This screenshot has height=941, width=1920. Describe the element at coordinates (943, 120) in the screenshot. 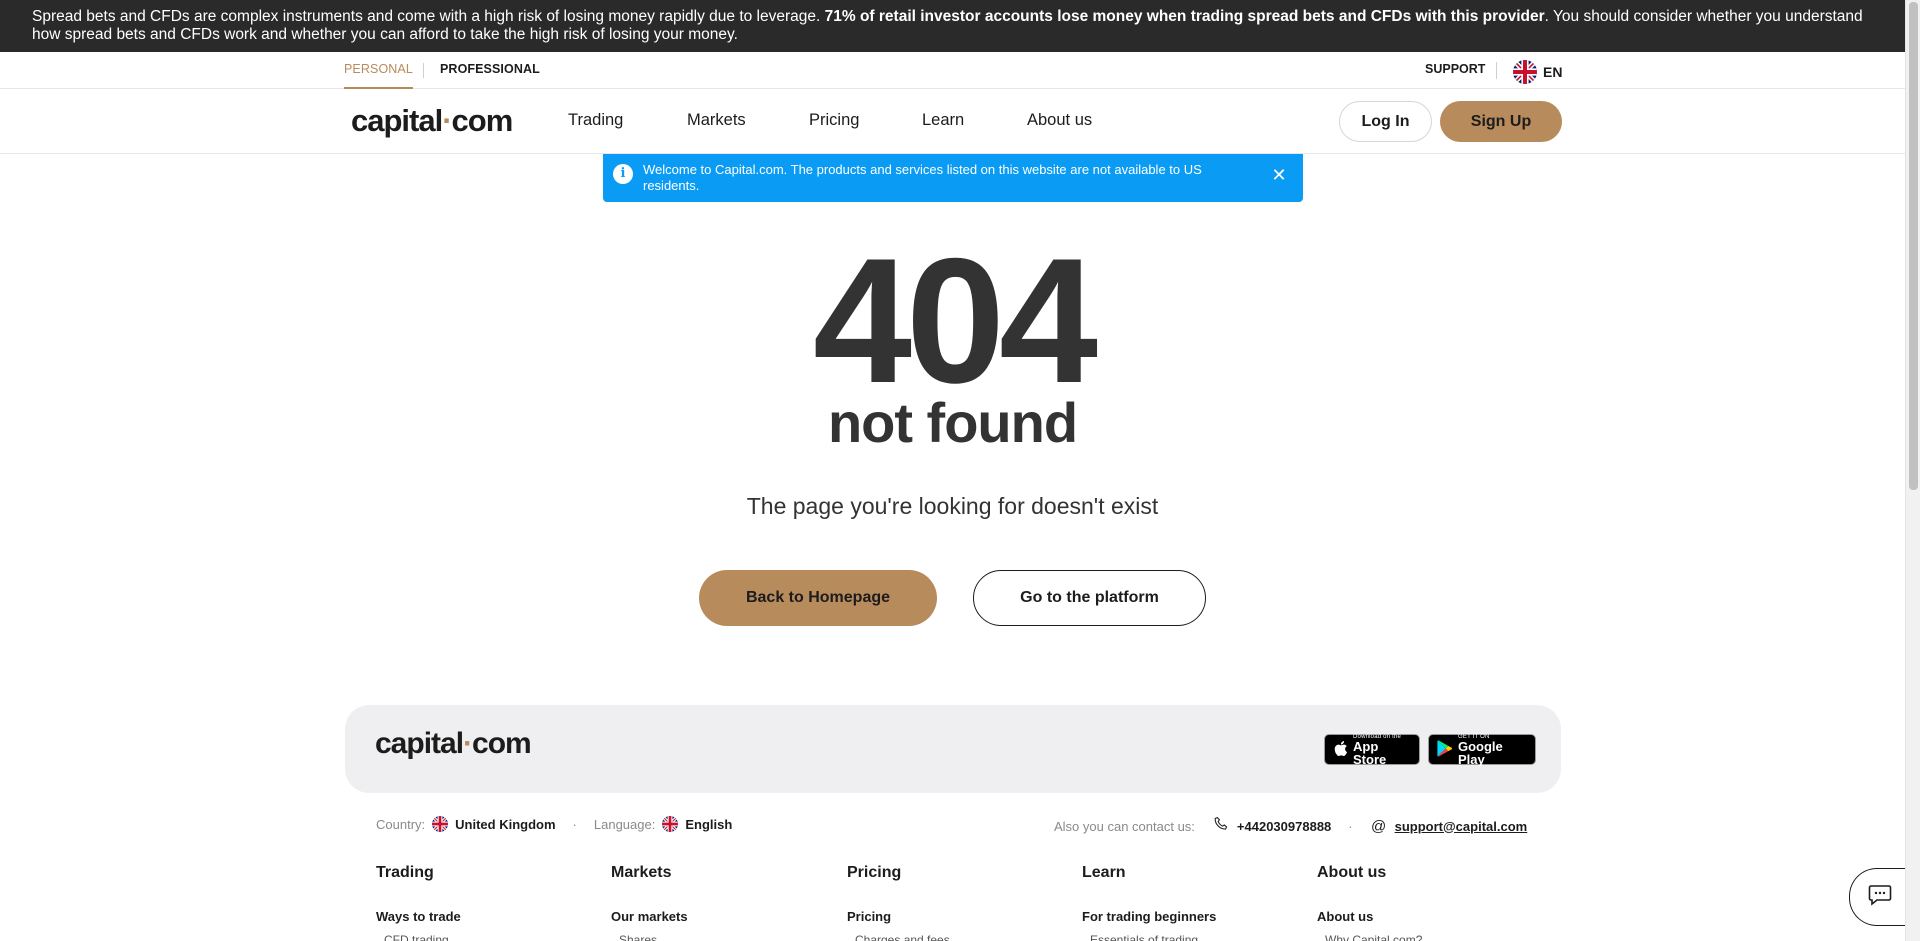

I see `nav-item-learn: Learn` at that location.